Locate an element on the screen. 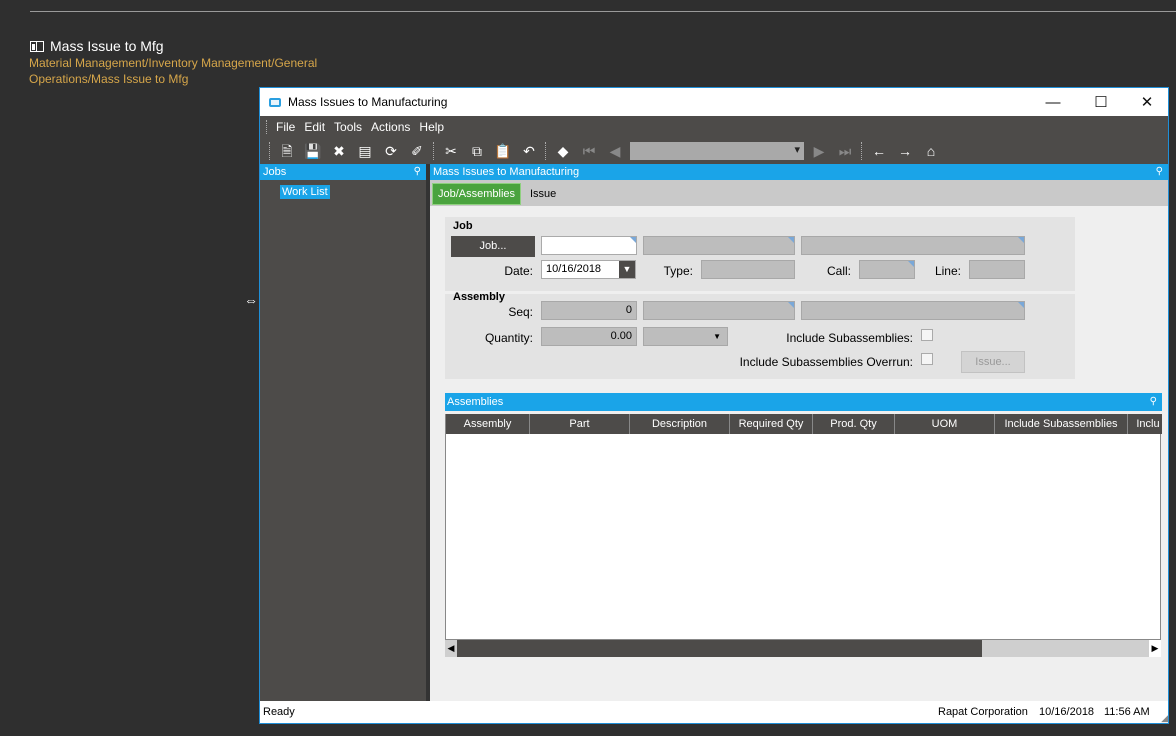 This screenshot has width=1176, height=736. app-icon is located at coordinates (275, 102).